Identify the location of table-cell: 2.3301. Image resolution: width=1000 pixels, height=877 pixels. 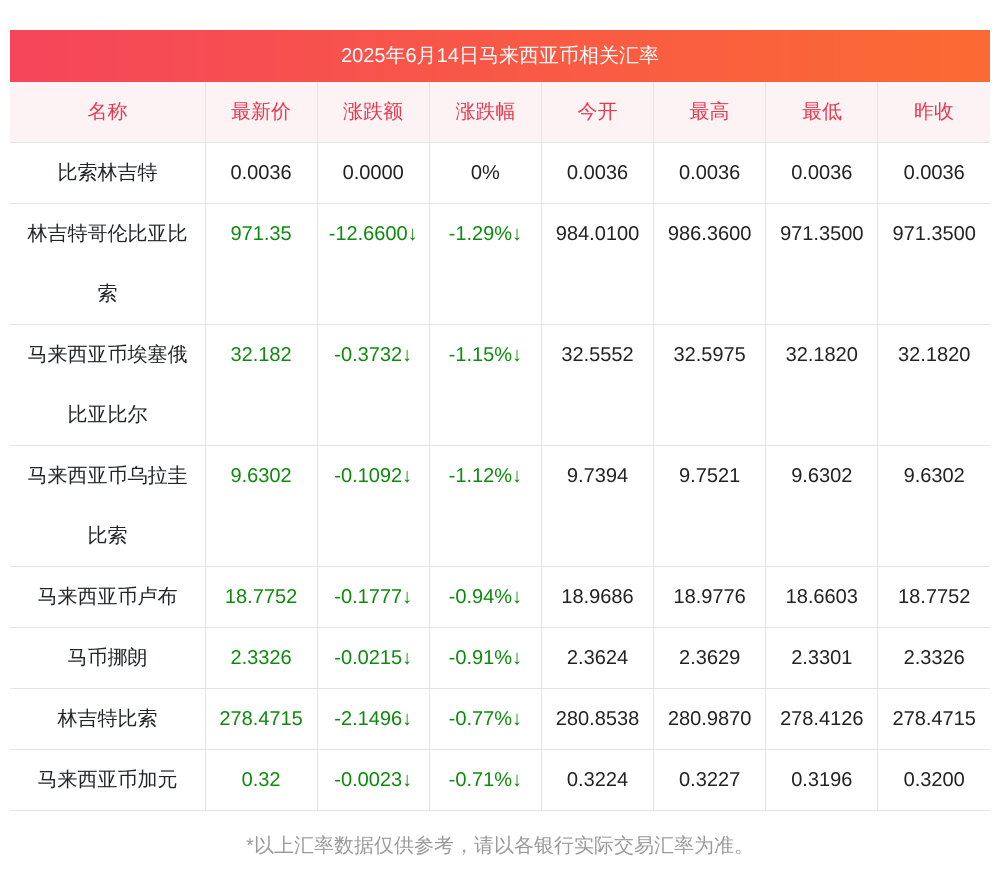
(822, 657).